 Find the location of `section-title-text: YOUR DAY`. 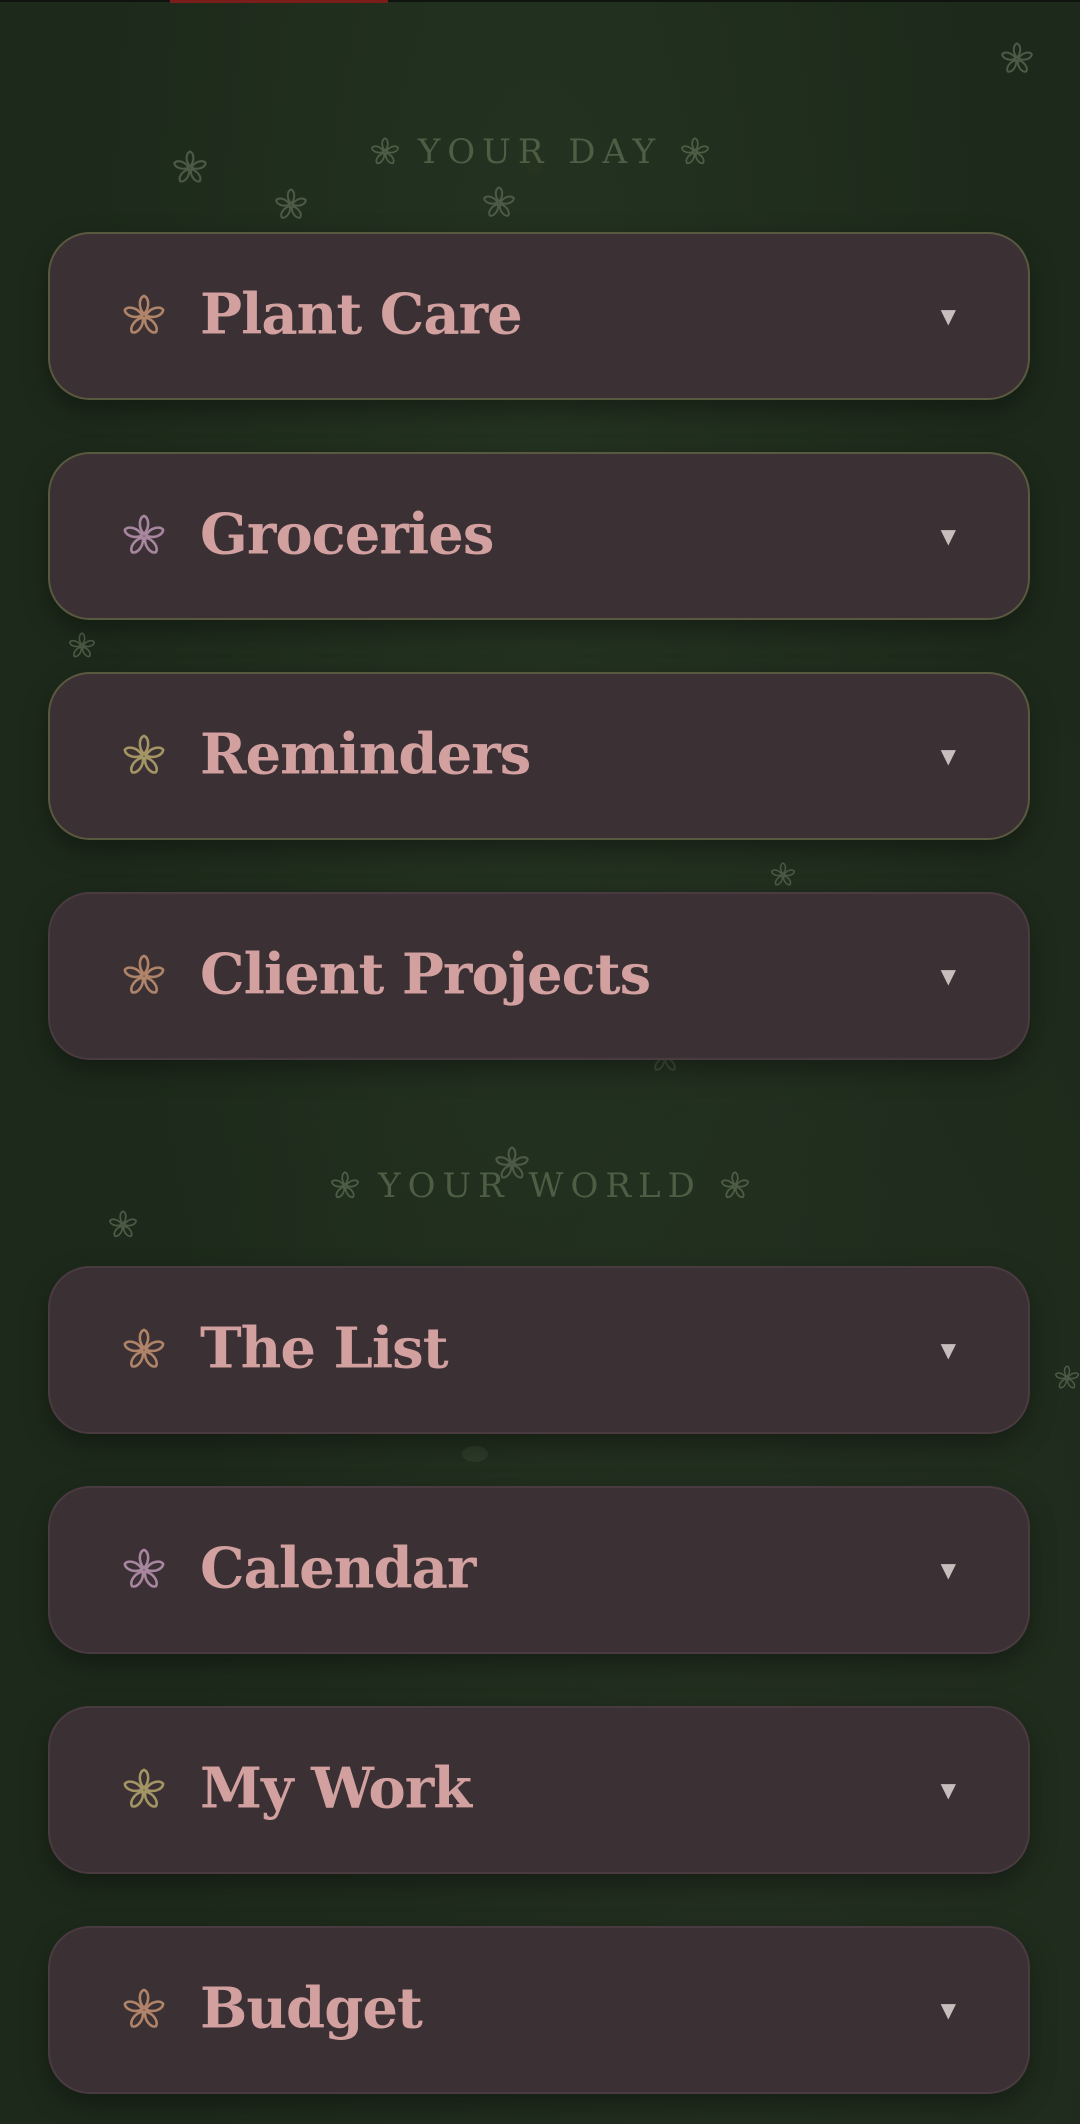

section-title-text: YOUR DAY is located at coordinates (540, 152).